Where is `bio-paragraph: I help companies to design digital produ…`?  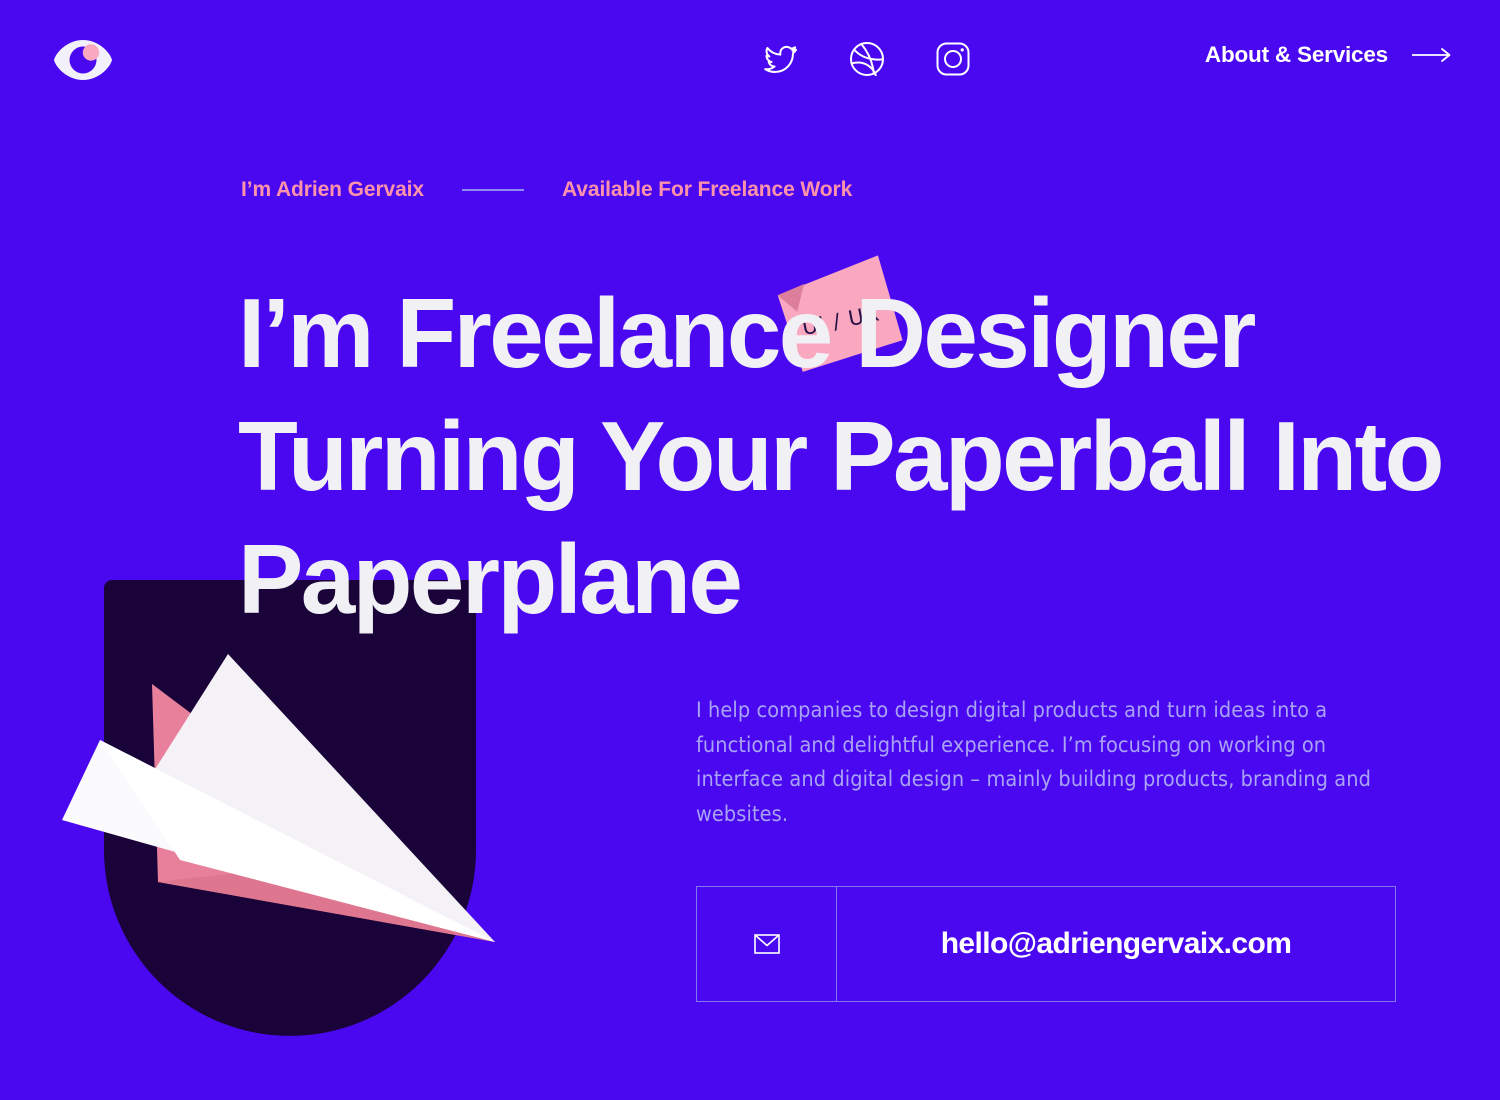
bio-paragraph: I help companies to design digital produ… is located at coordinates (1033, 762).